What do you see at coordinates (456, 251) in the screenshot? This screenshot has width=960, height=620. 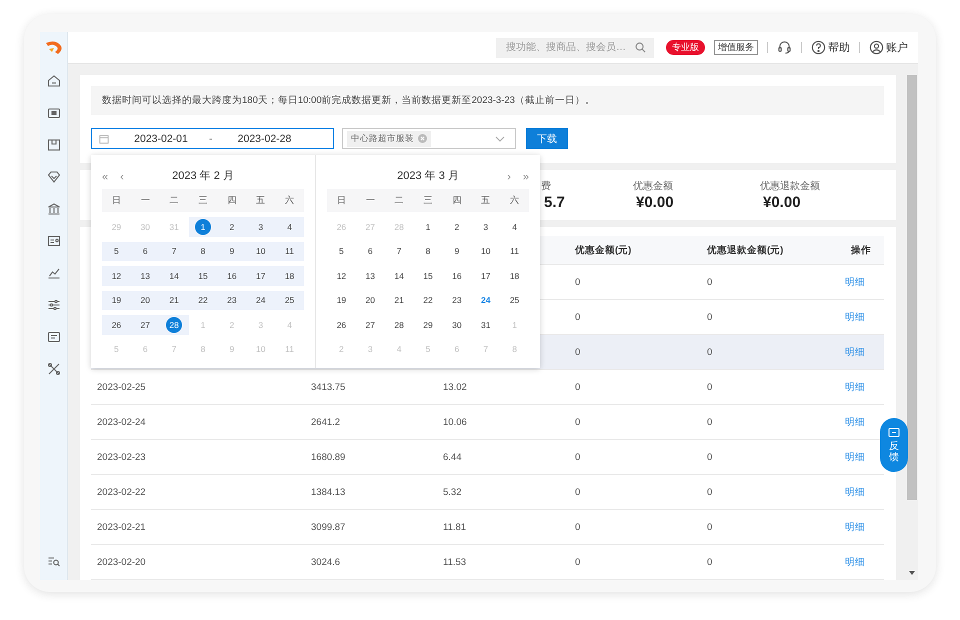 I see `calendar-day: 9` at bounding box center [456, 251].